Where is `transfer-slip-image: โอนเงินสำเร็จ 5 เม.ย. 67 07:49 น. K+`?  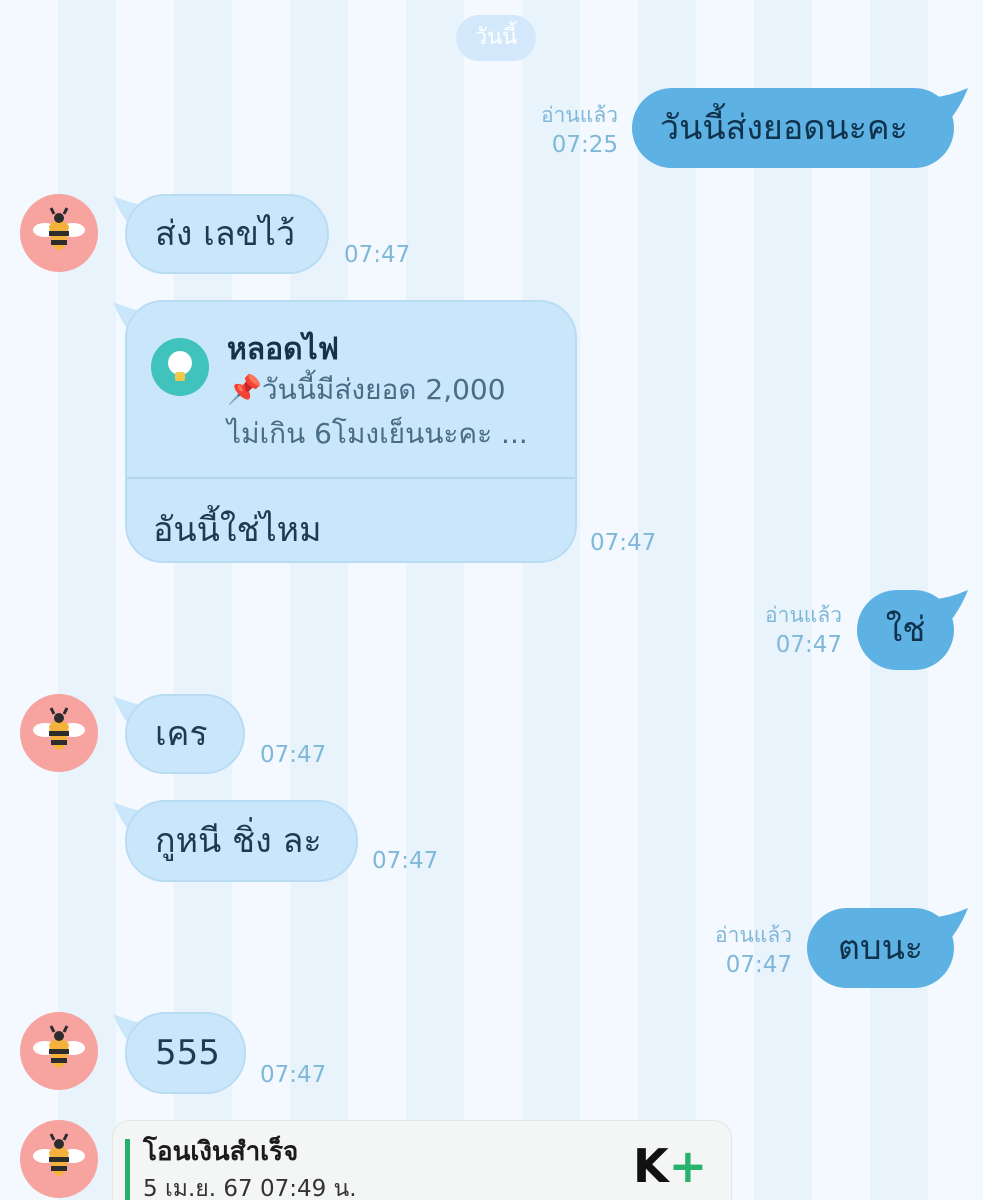
transfer-slip-image: โอนเงินสำเร็จ 5 เม.ย. 67 07:49 น. K+ is located at coordinates (422, 1160).